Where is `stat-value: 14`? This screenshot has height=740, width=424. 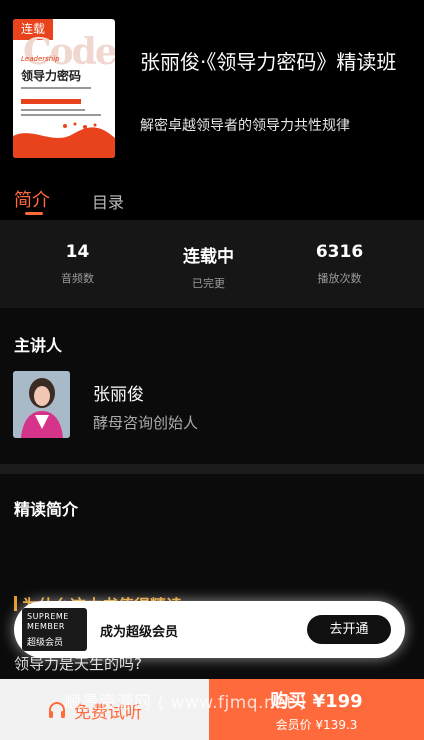 stat-value: 14 is located at coordinates (77, 252).